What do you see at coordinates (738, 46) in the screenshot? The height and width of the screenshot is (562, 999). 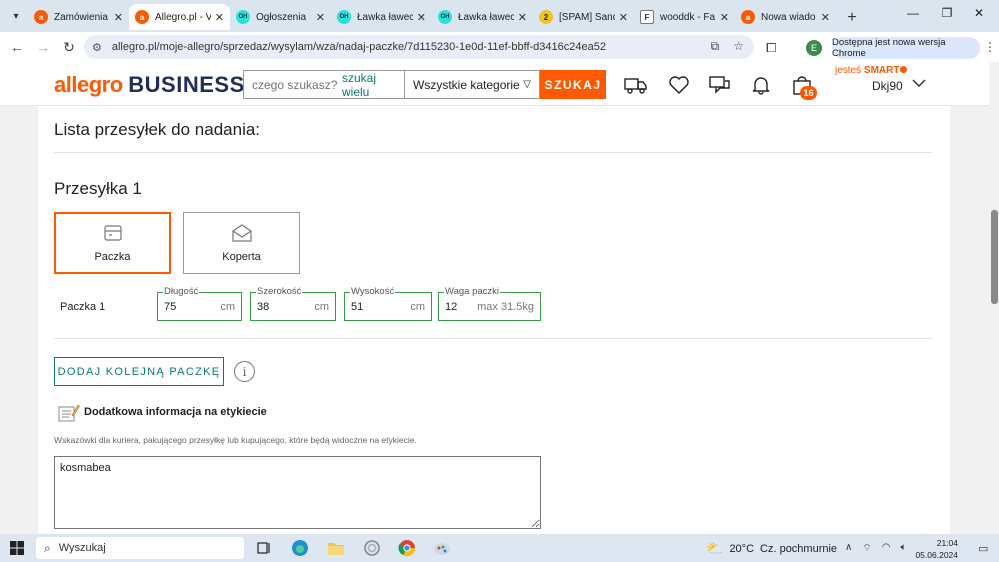 I see `bookmark-star-icon: ☆` at bounding box center [738, 46].